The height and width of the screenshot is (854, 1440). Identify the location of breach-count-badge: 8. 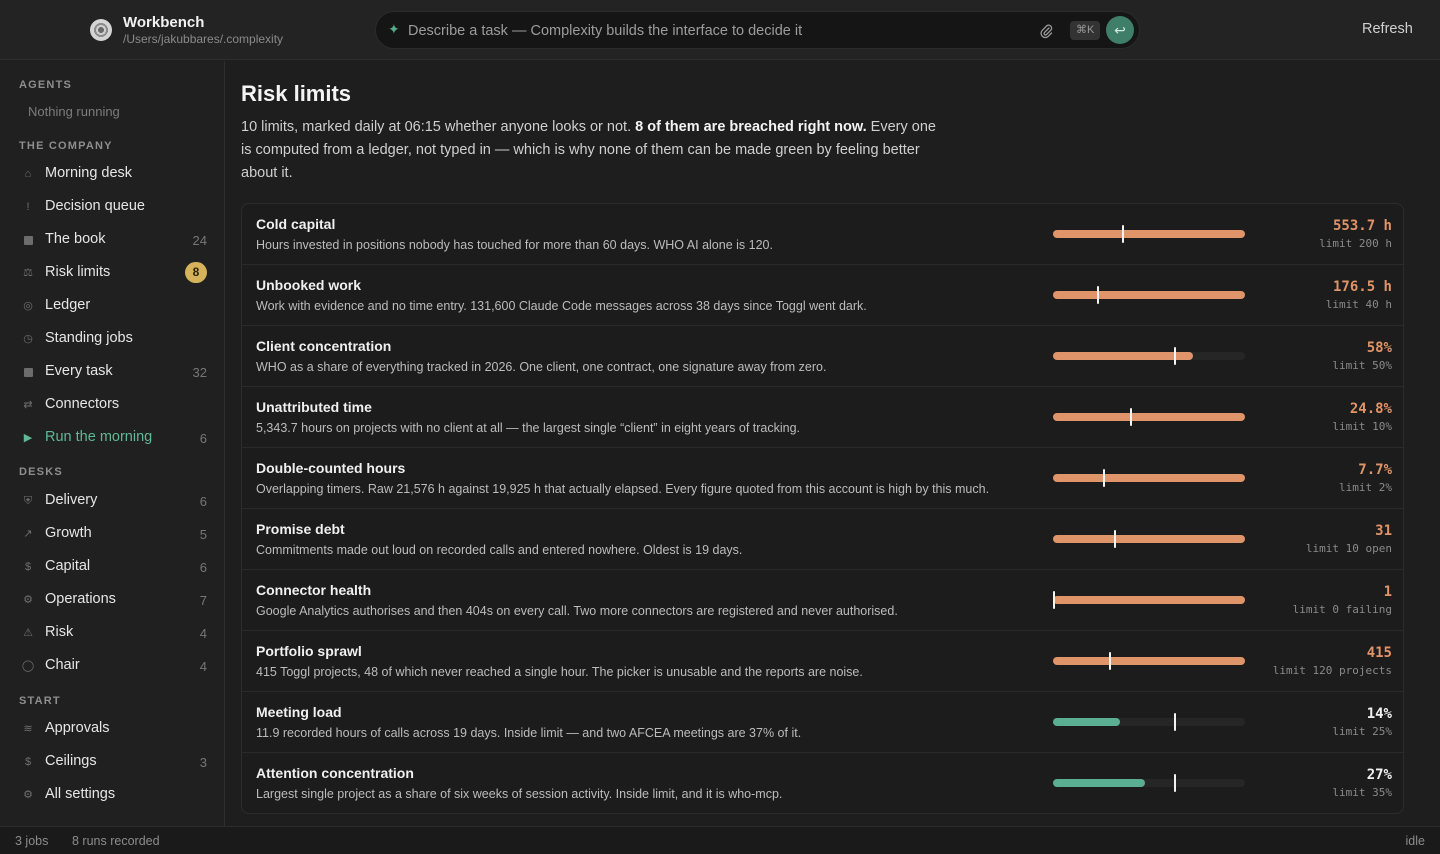
(196, 272).